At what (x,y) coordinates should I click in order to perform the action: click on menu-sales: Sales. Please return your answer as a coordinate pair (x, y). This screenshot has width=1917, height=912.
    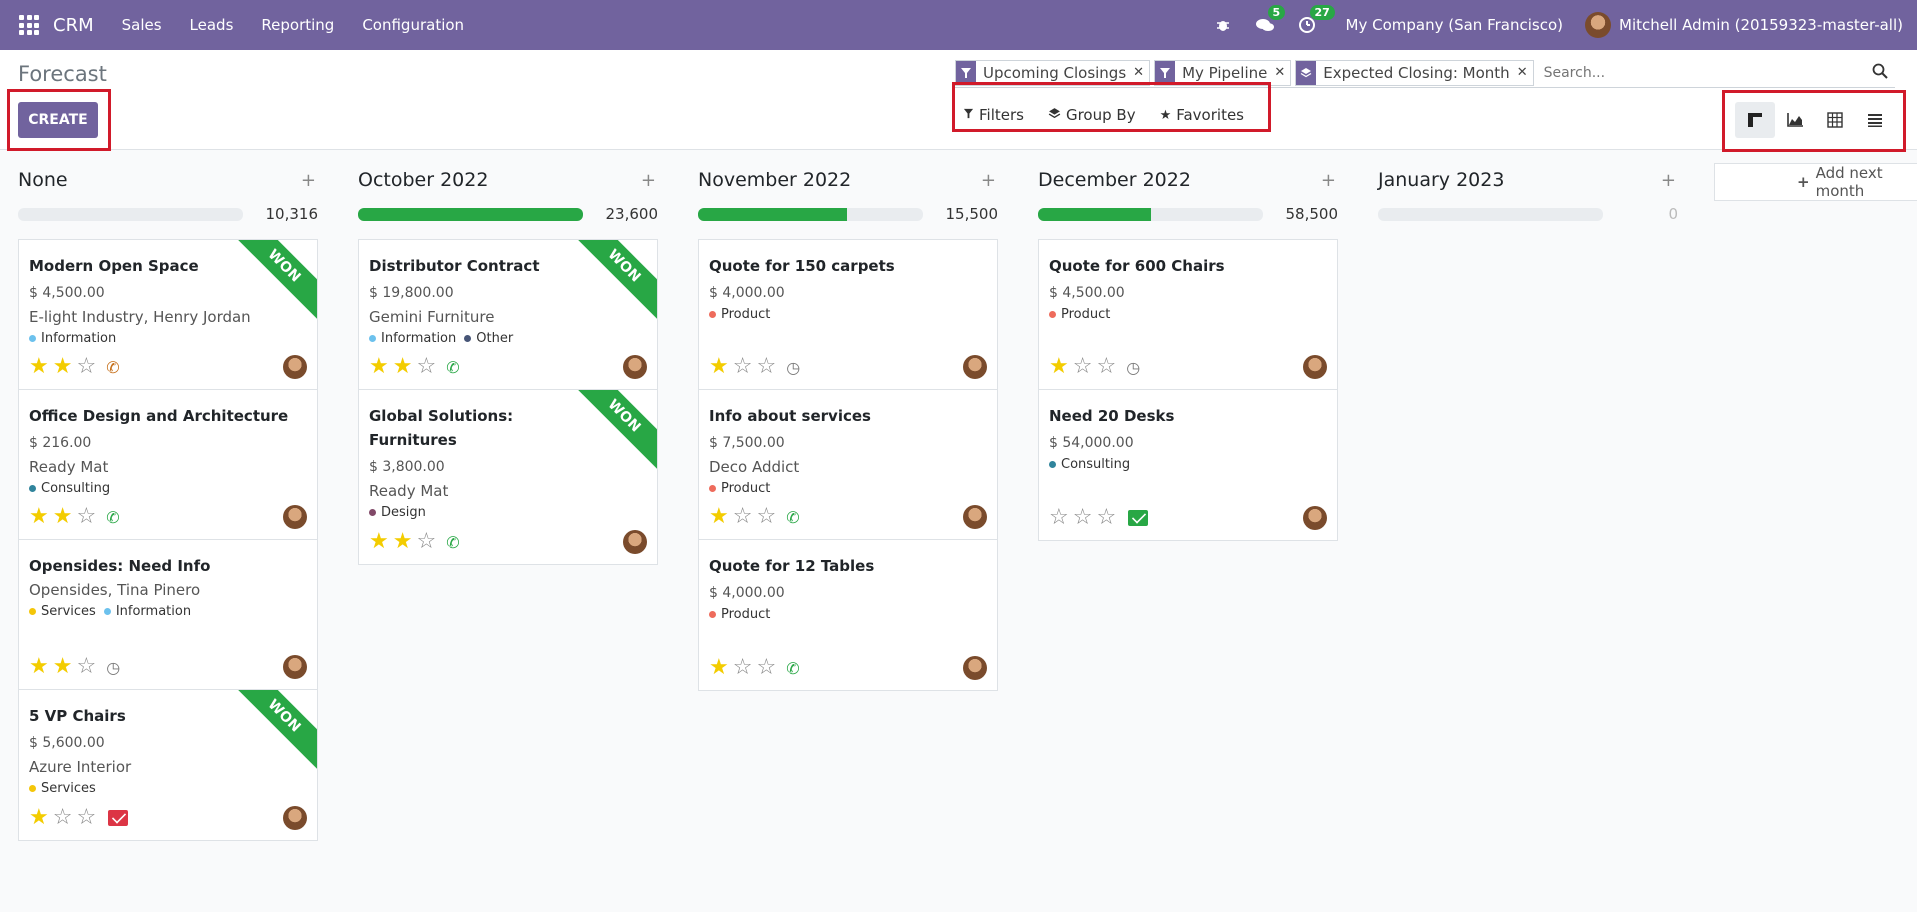
    Looking at the image, I should click on (142, 25).